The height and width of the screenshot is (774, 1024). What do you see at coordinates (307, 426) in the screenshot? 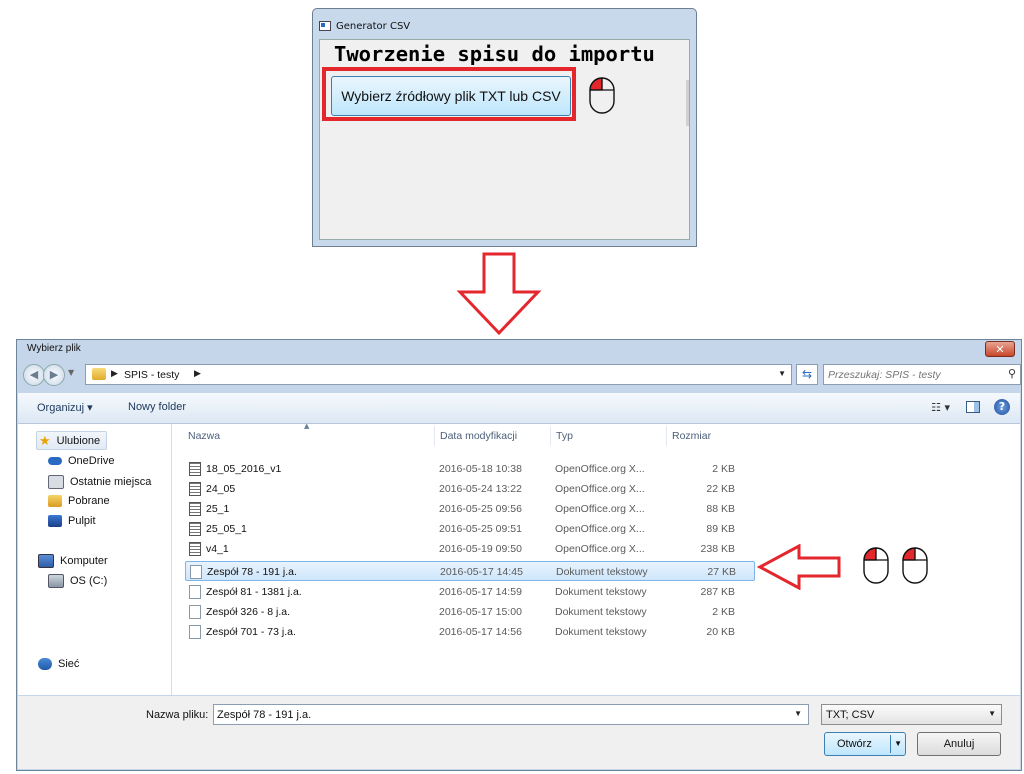
I see `sort-ascending-icon: ▲` at bounding box center [307, 426].